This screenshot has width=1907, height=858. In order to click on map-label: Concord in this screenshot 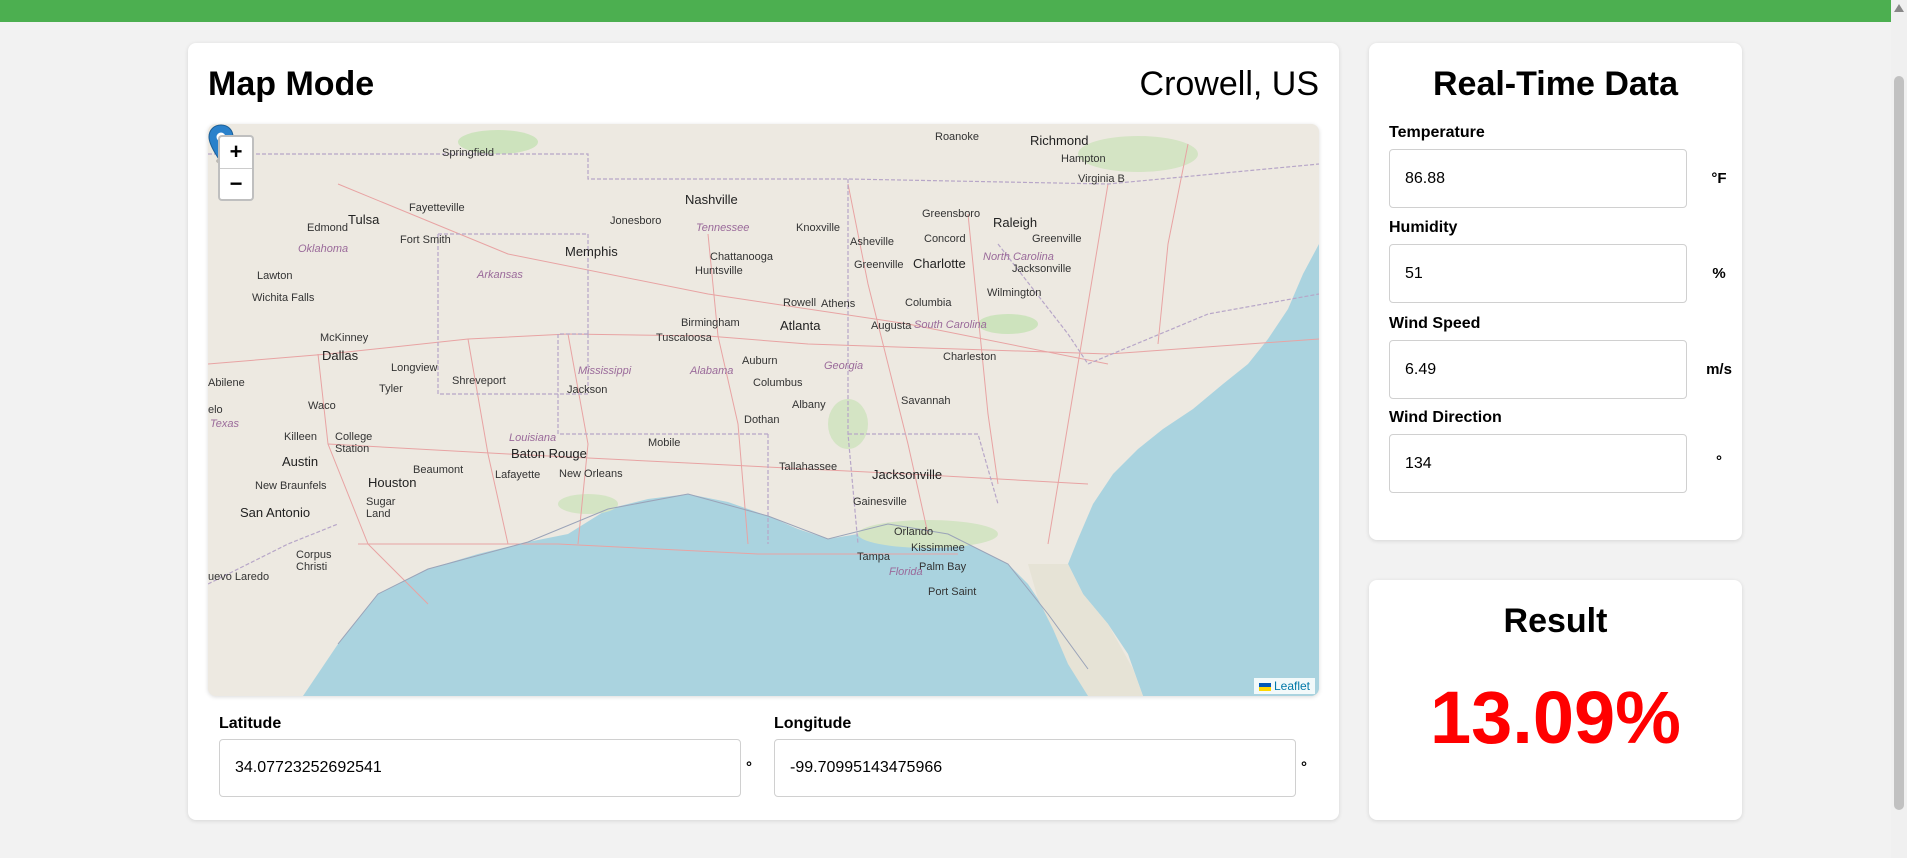, I will do `click(945, 239)`.